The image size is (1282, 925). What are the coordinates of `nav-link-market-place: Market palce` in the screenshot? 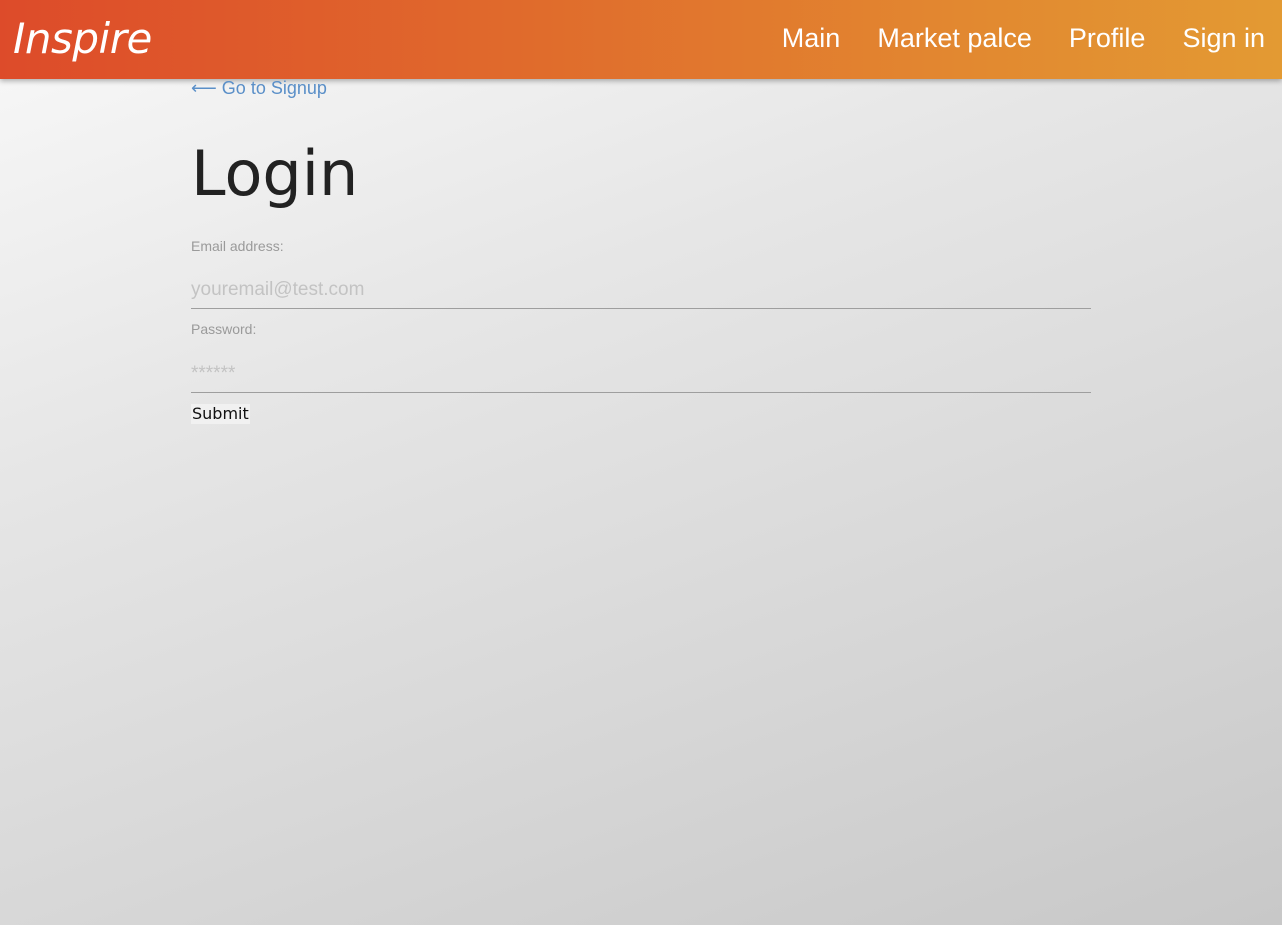 It's located at (954, 38).